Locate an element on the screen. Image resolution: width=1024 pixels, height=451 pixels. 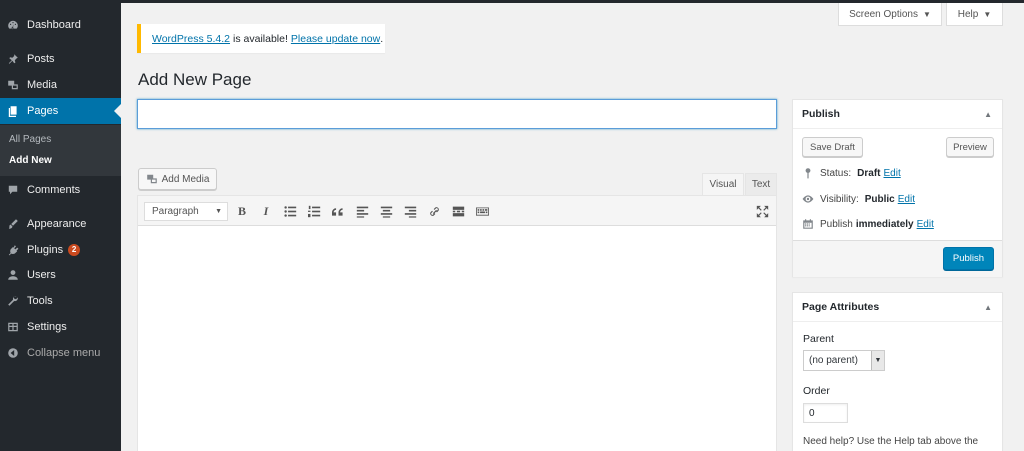
align-right-icon is located at coordinates (410, 212).